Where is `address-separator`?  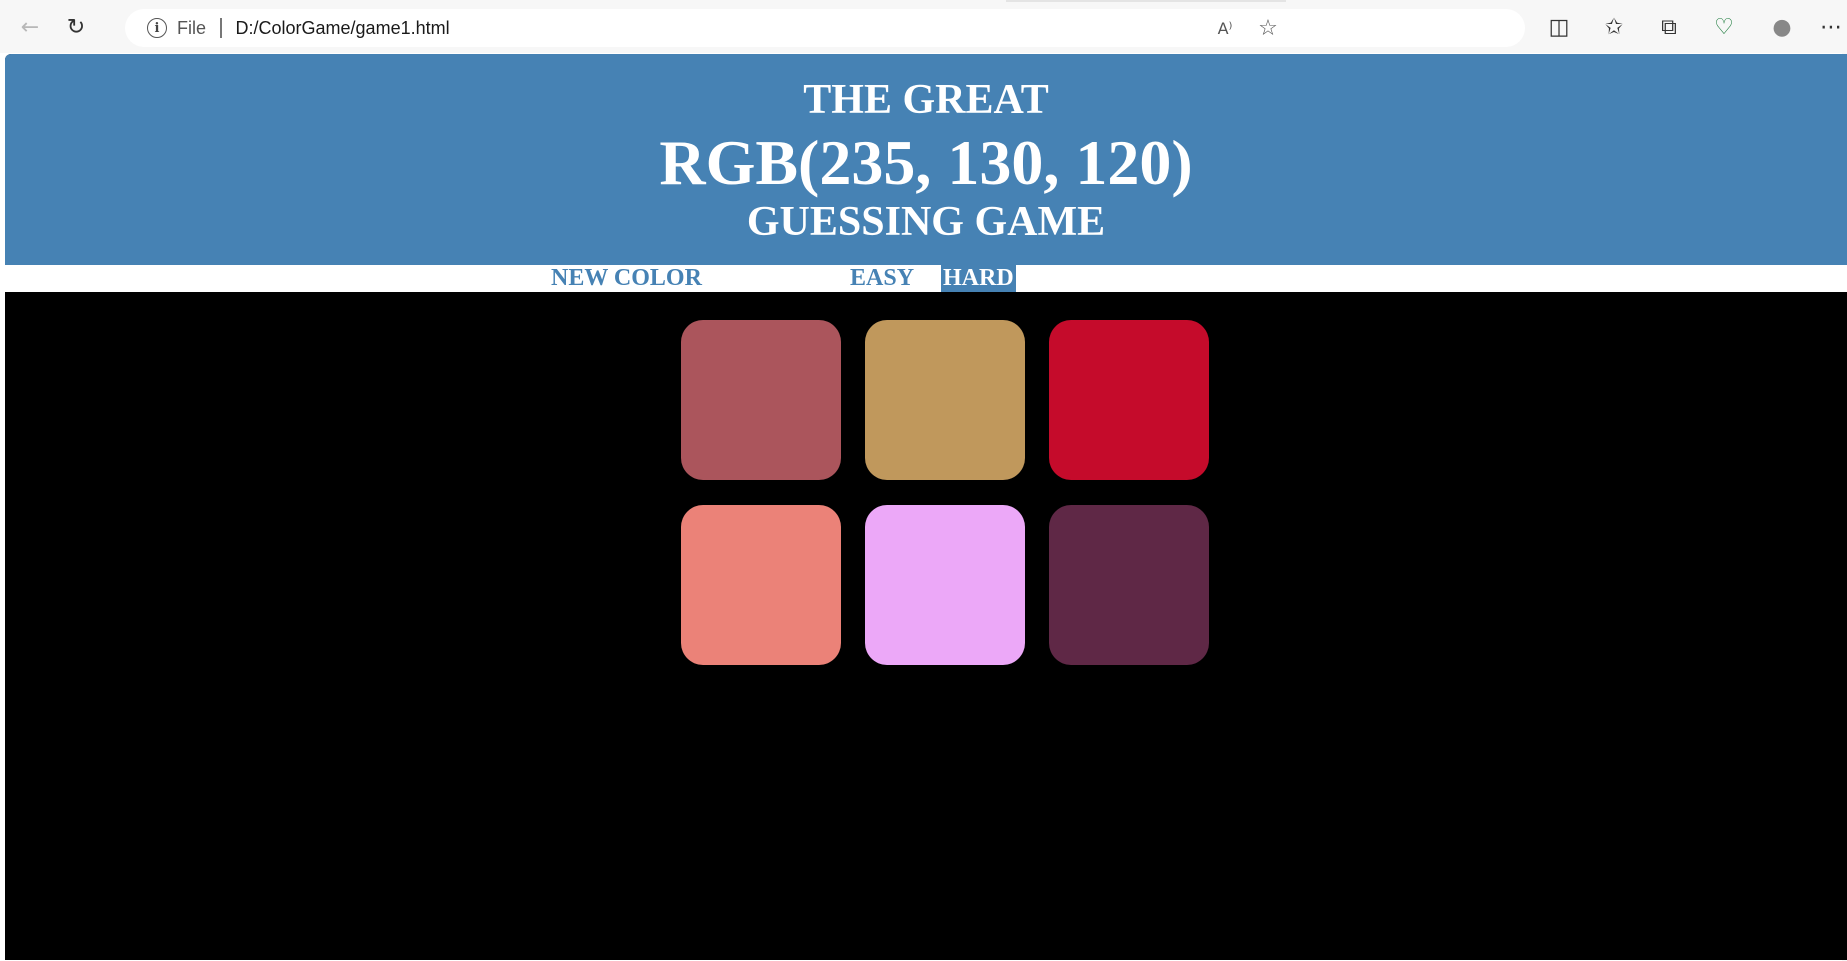 address-separator is located at coordinates (221, 28).